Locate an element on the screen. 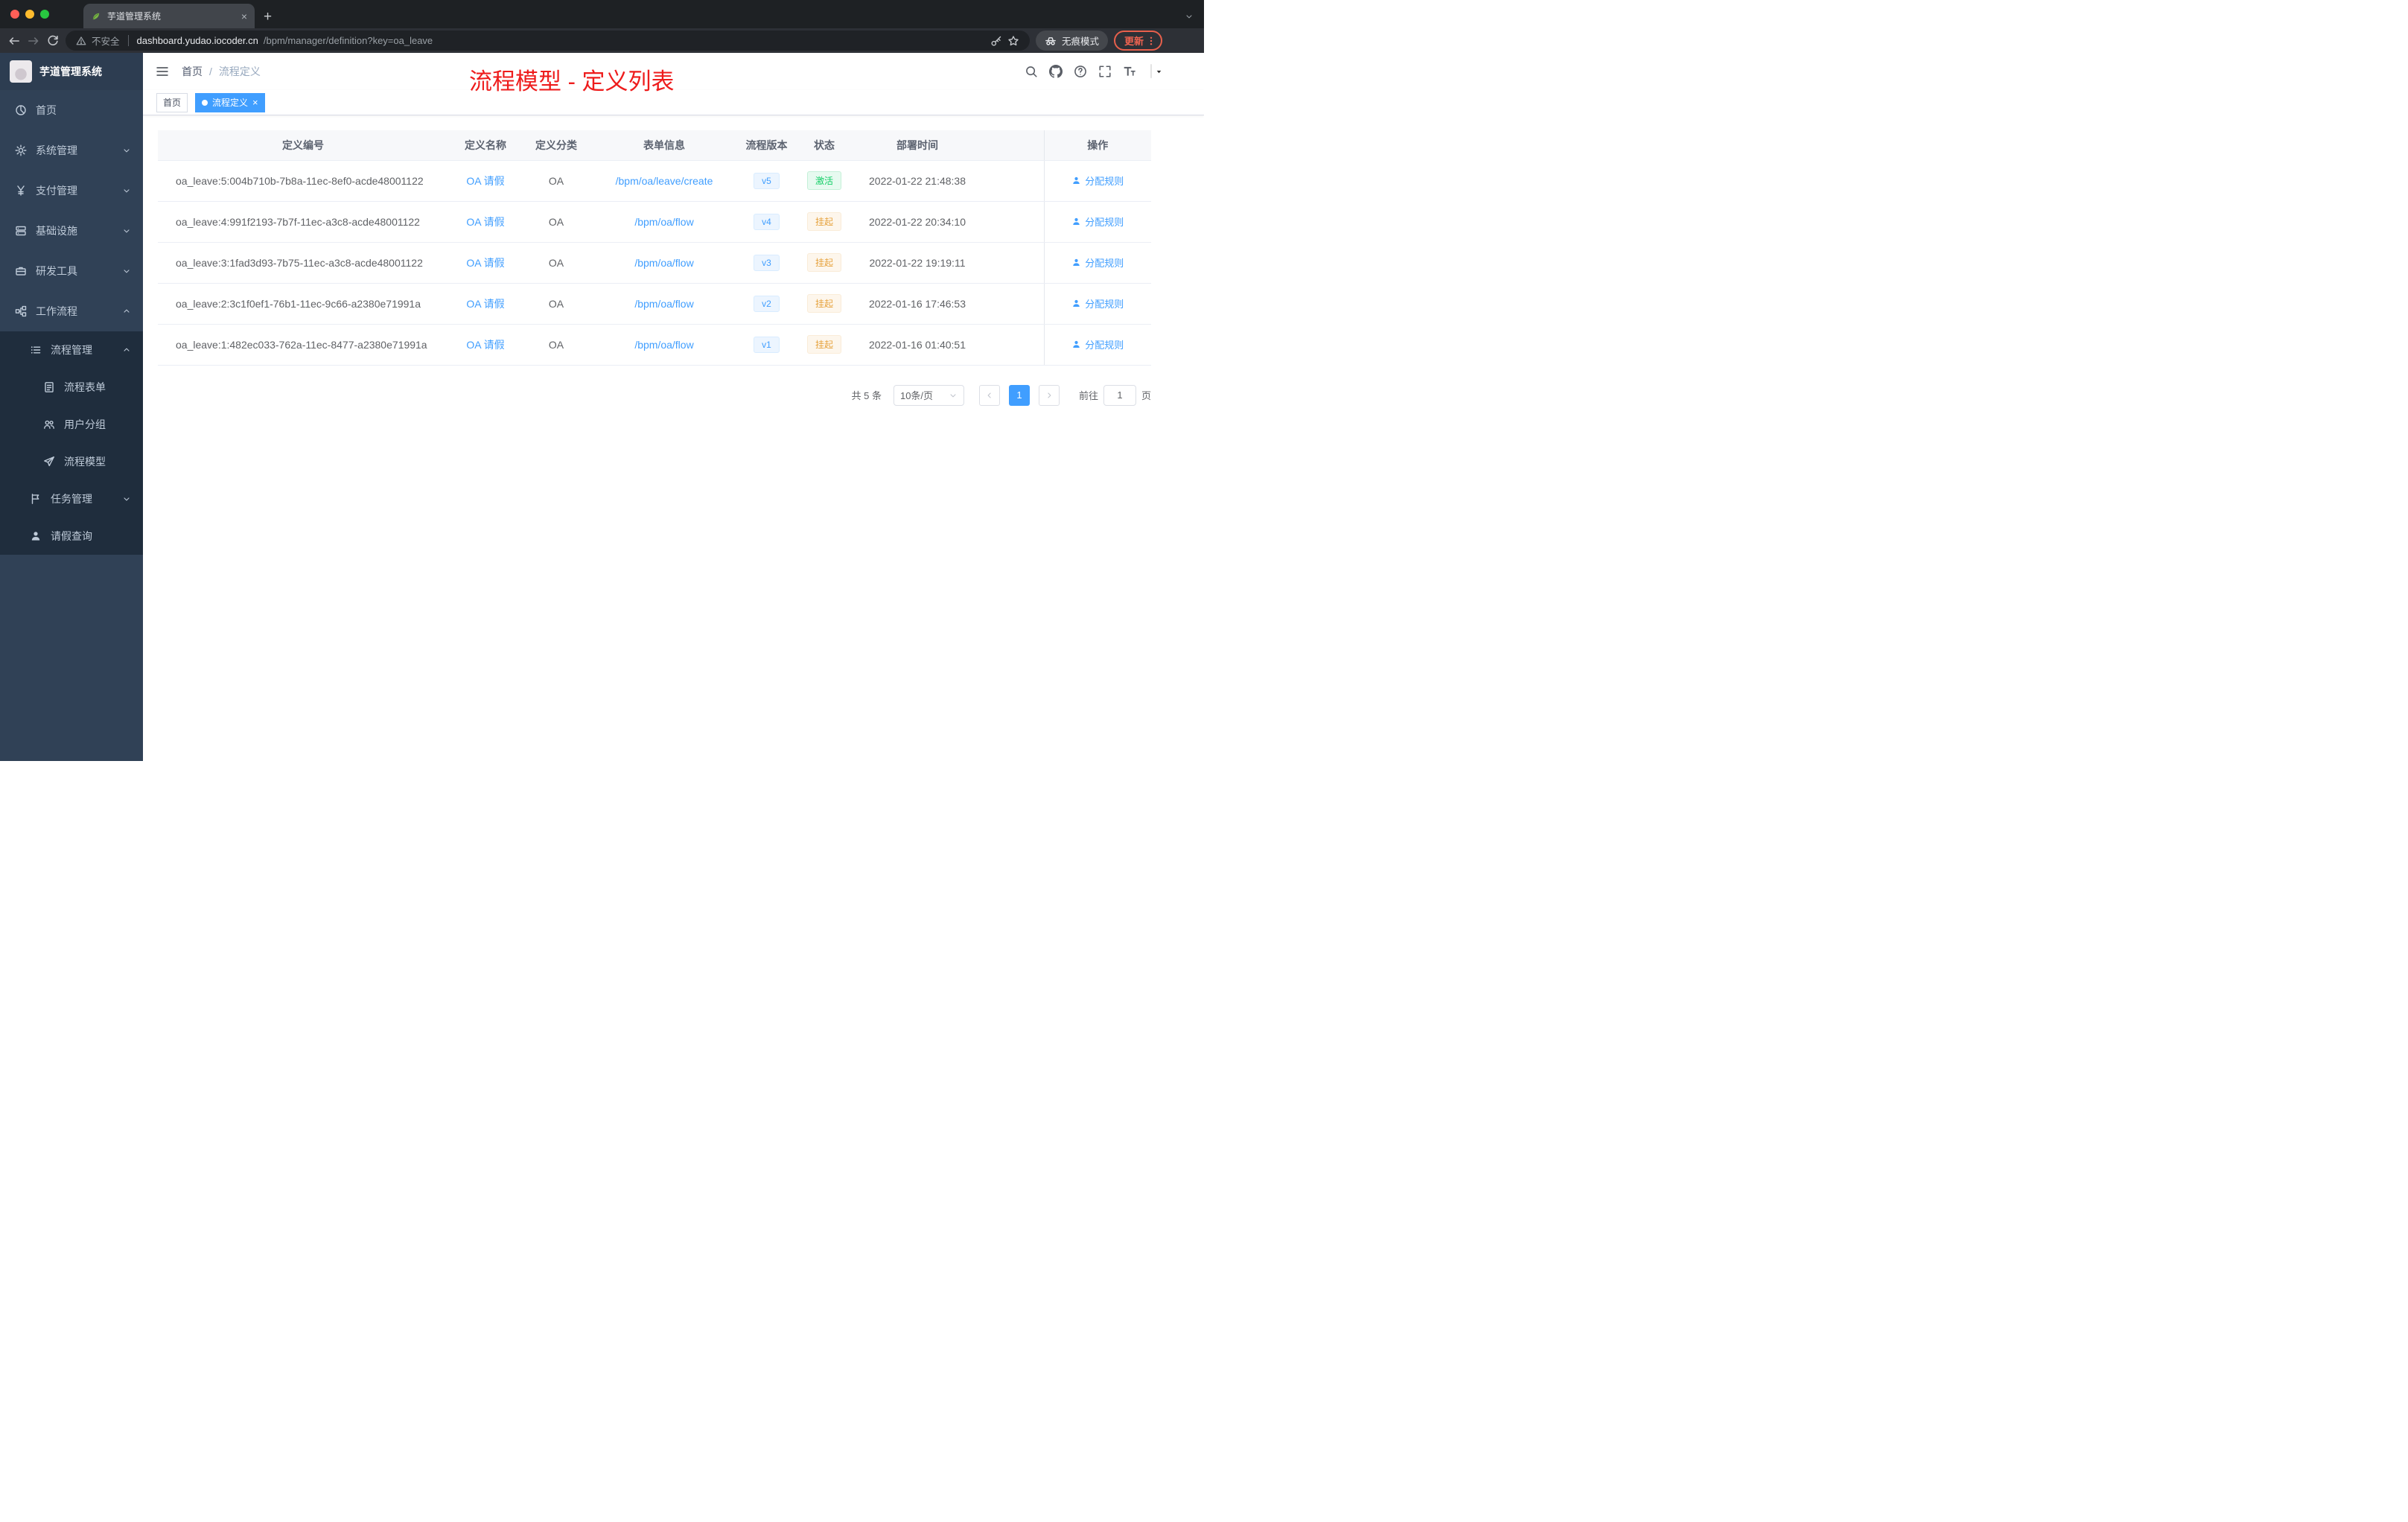 This screenshot has height=1522, width=2408. sidebar-item: 系统管理 is located at coordinates (71, 150).